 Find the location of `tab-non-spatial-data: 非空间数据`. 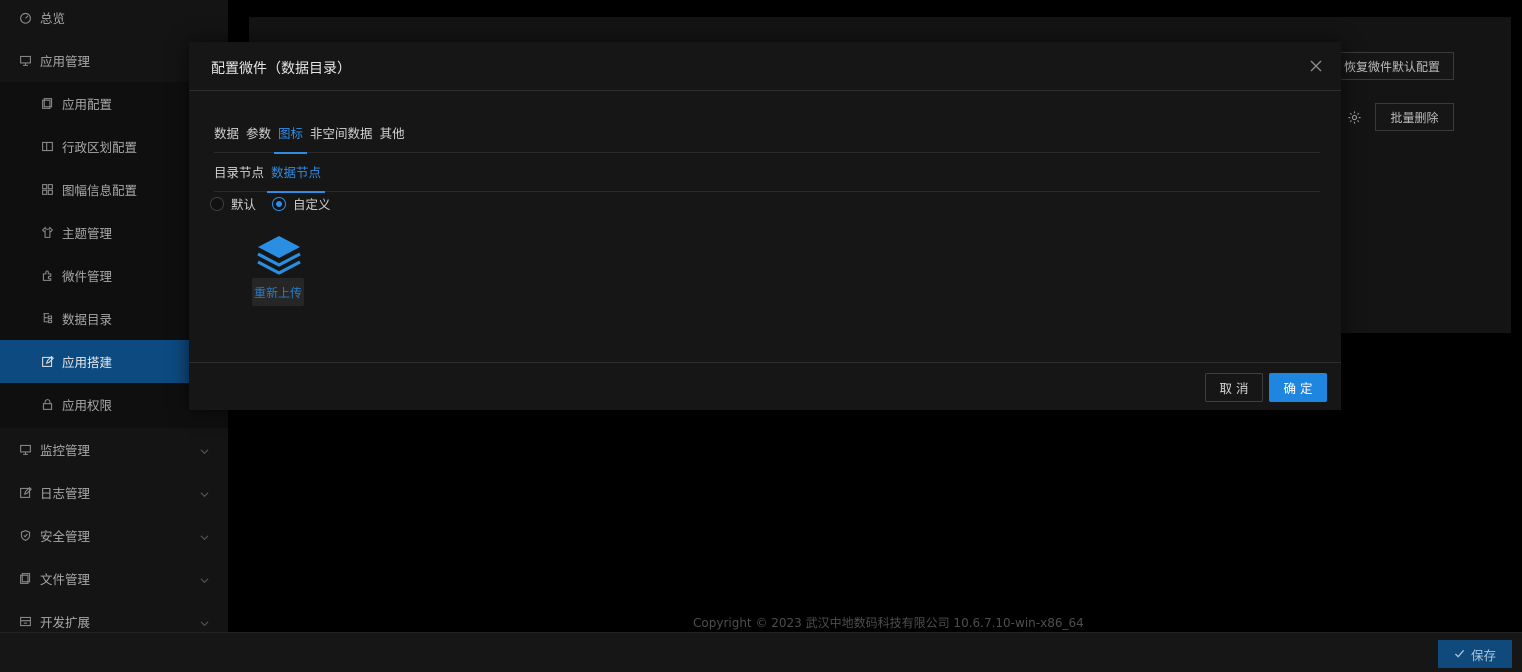

tab-non-spatial-data: 非空间数据 is located at coordinates (341, 138).